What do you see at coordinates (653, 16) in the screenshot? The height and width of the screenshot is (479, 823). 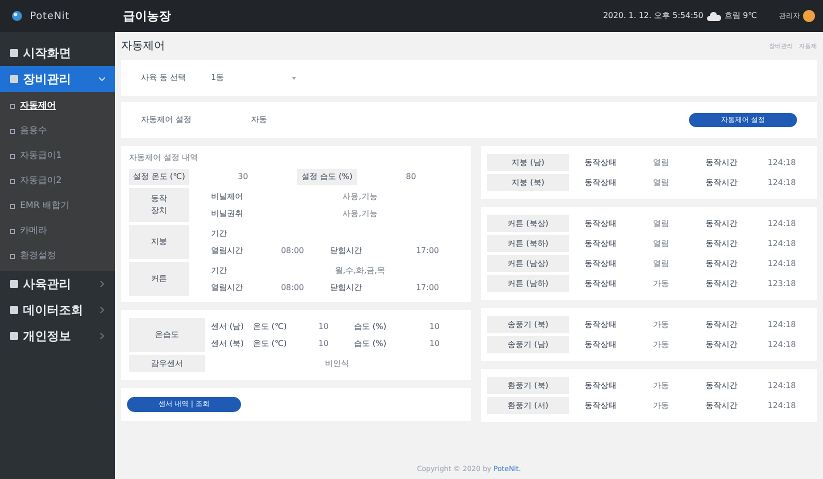 I see `date-time: 2020. 1. 12. 오후 5:54:50` at bounding box center [653, 16].